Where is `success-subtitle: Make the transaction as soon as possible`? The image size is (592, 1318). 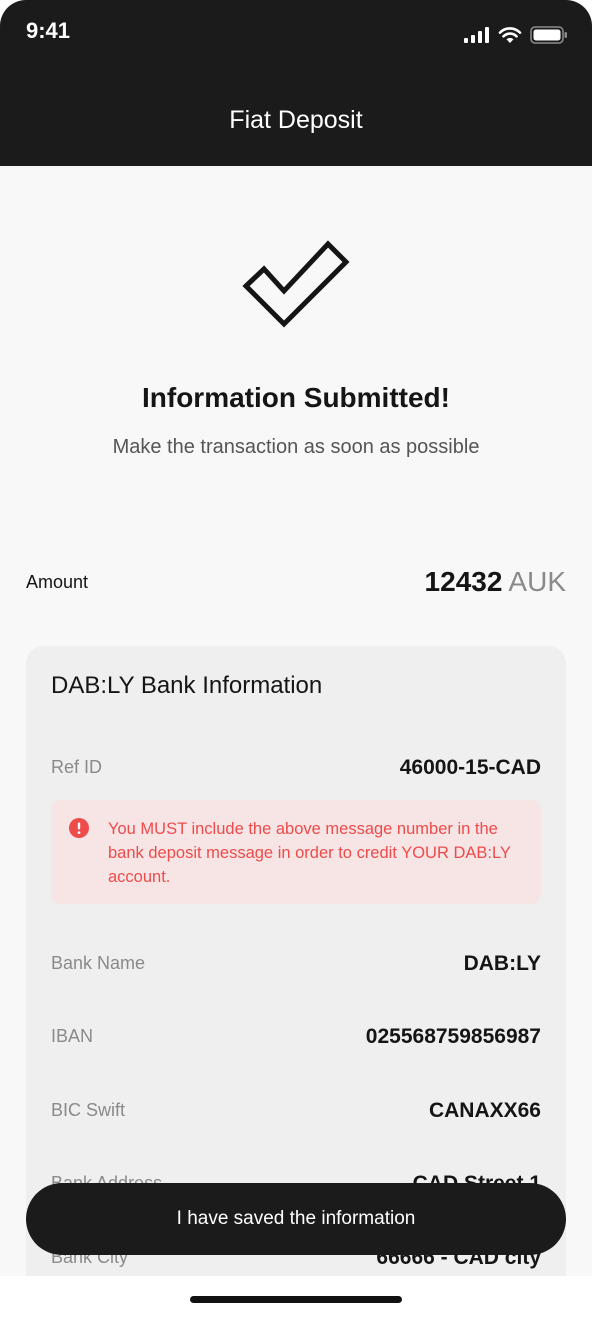
success-subtitle: Make the transaction as soon as possible is located at coordinates (296, 447).